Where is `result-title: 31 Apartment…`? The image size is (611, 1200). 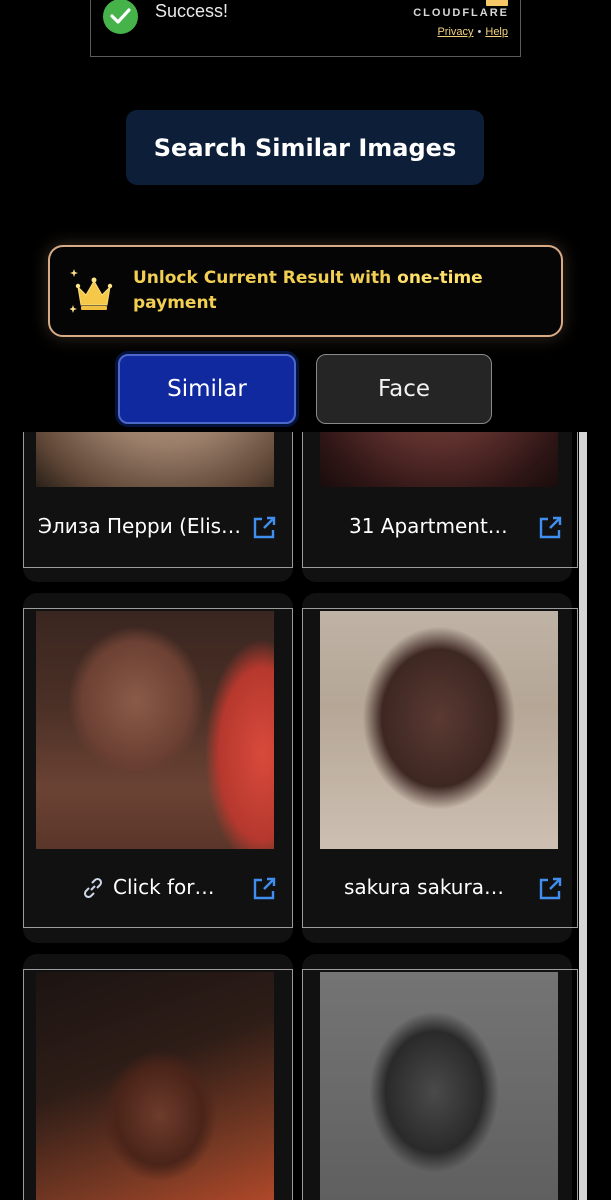
result-title: 31 Apartment… is located at coordinates (428, 526).